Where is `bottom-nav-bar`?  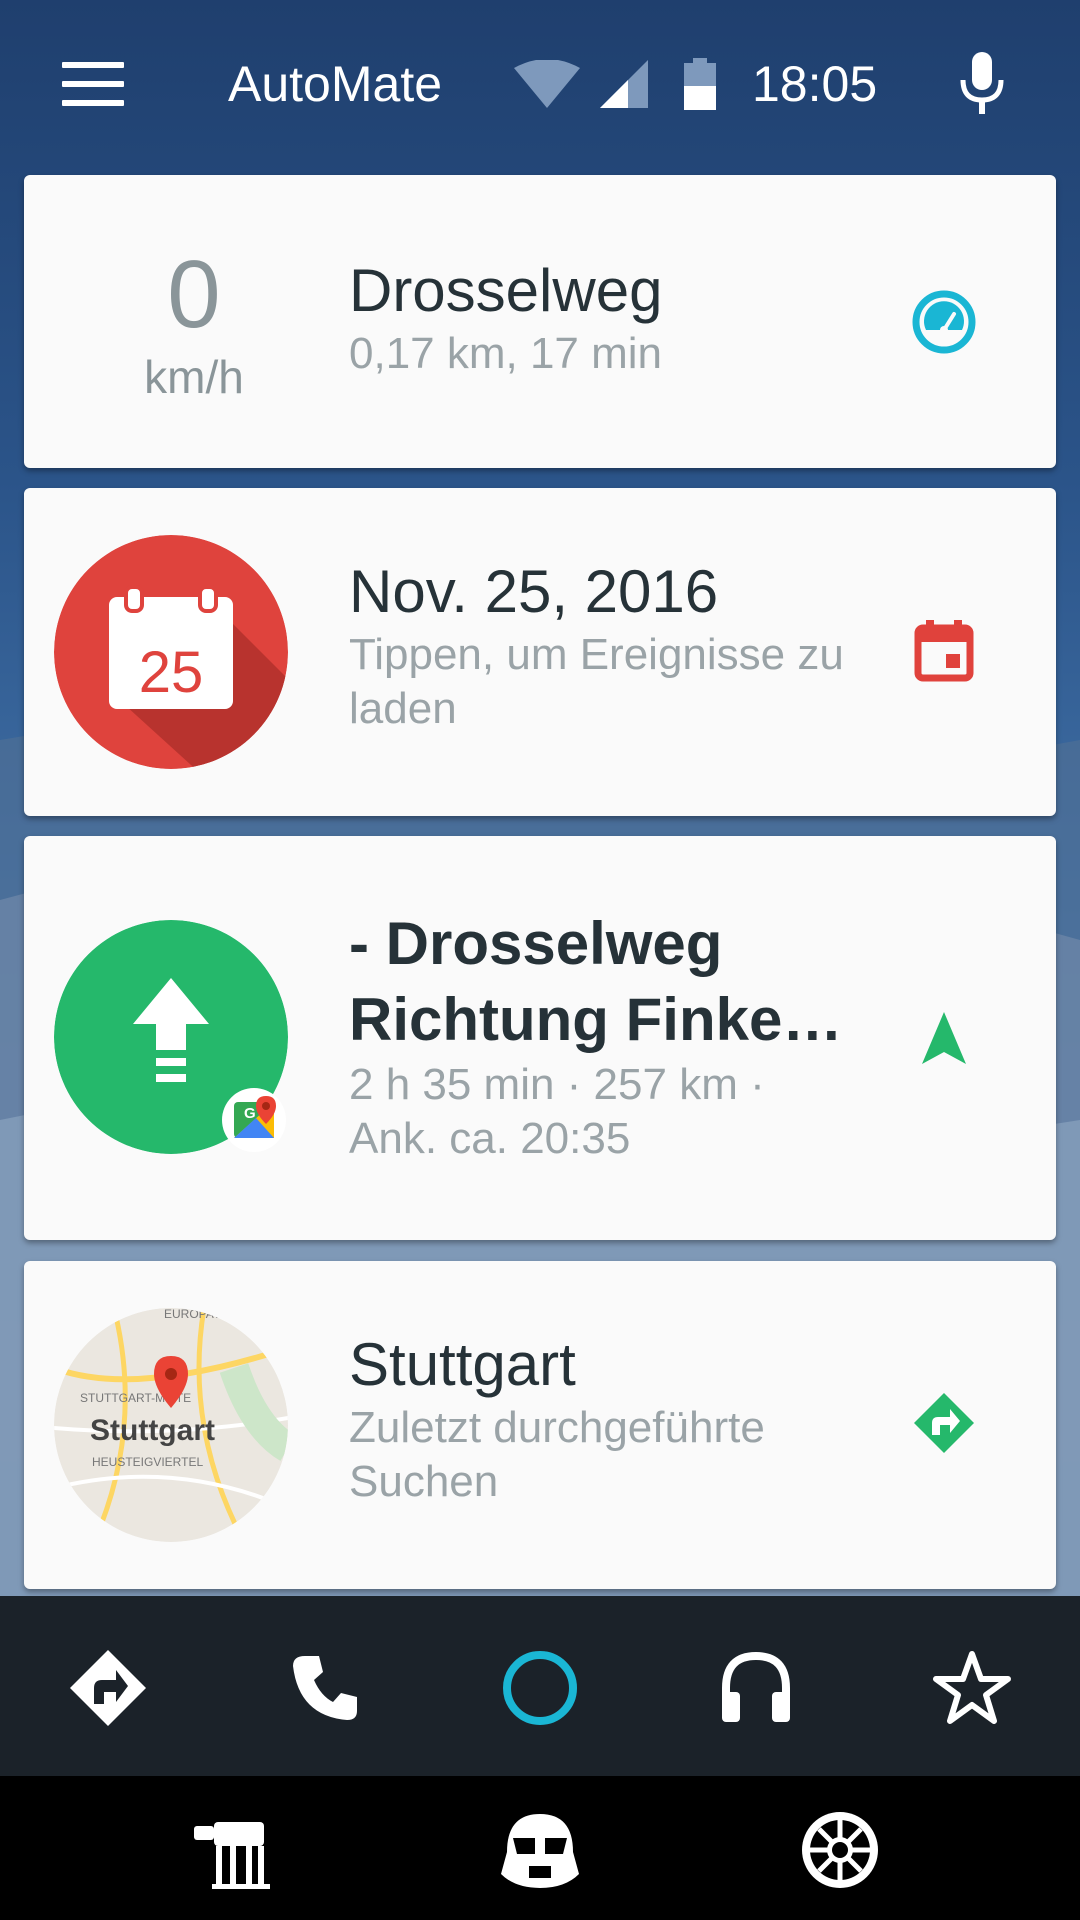
bottom-nav-bar is located at coordinates (540, 1686).